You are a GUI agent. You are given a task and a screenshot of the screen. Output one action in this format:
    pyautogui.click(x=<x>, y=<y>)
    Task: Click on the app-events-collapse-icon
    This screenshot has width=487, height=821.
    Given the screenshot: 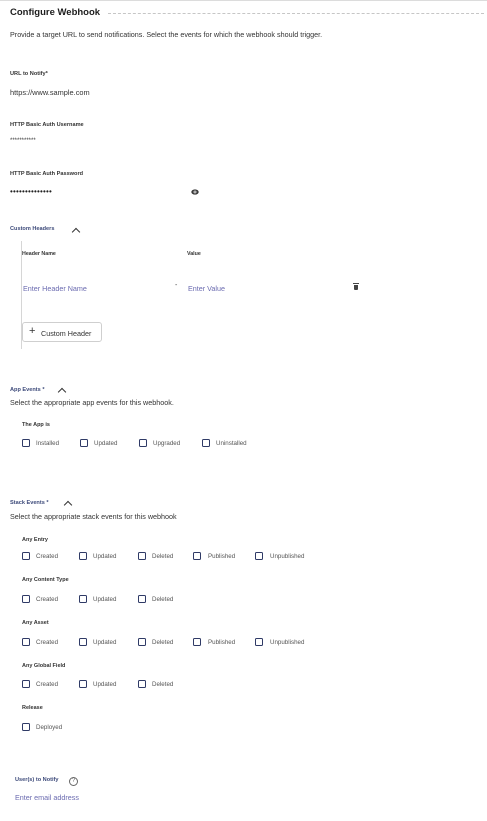 What is the action you would take?
    pyautogui.click(x=62, y=392)
    